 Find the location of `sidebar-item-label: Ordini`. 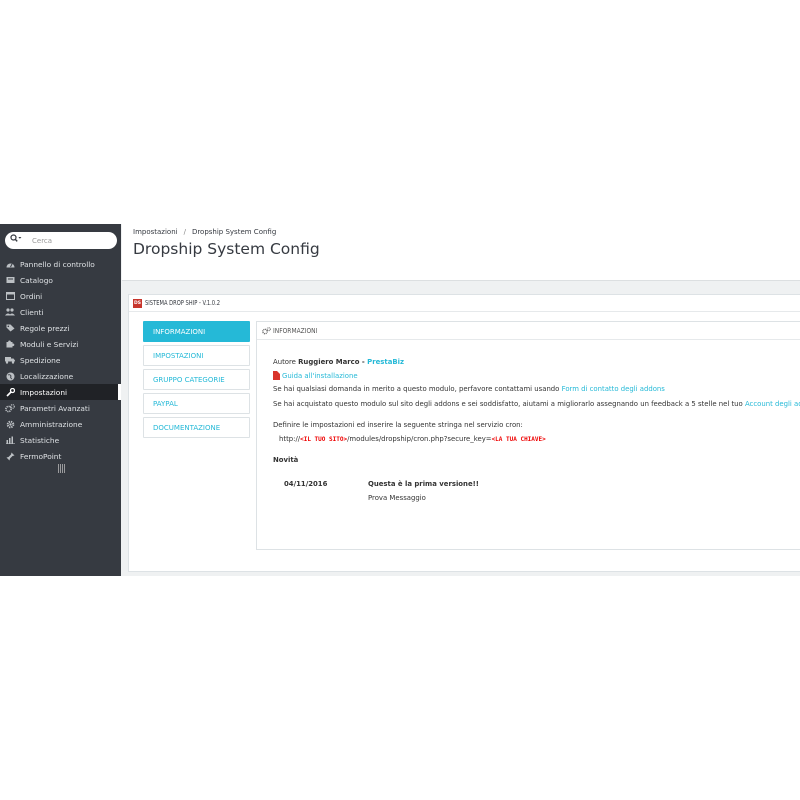

sidebar-item-label: Ordini is located at coordinates (31, 296).